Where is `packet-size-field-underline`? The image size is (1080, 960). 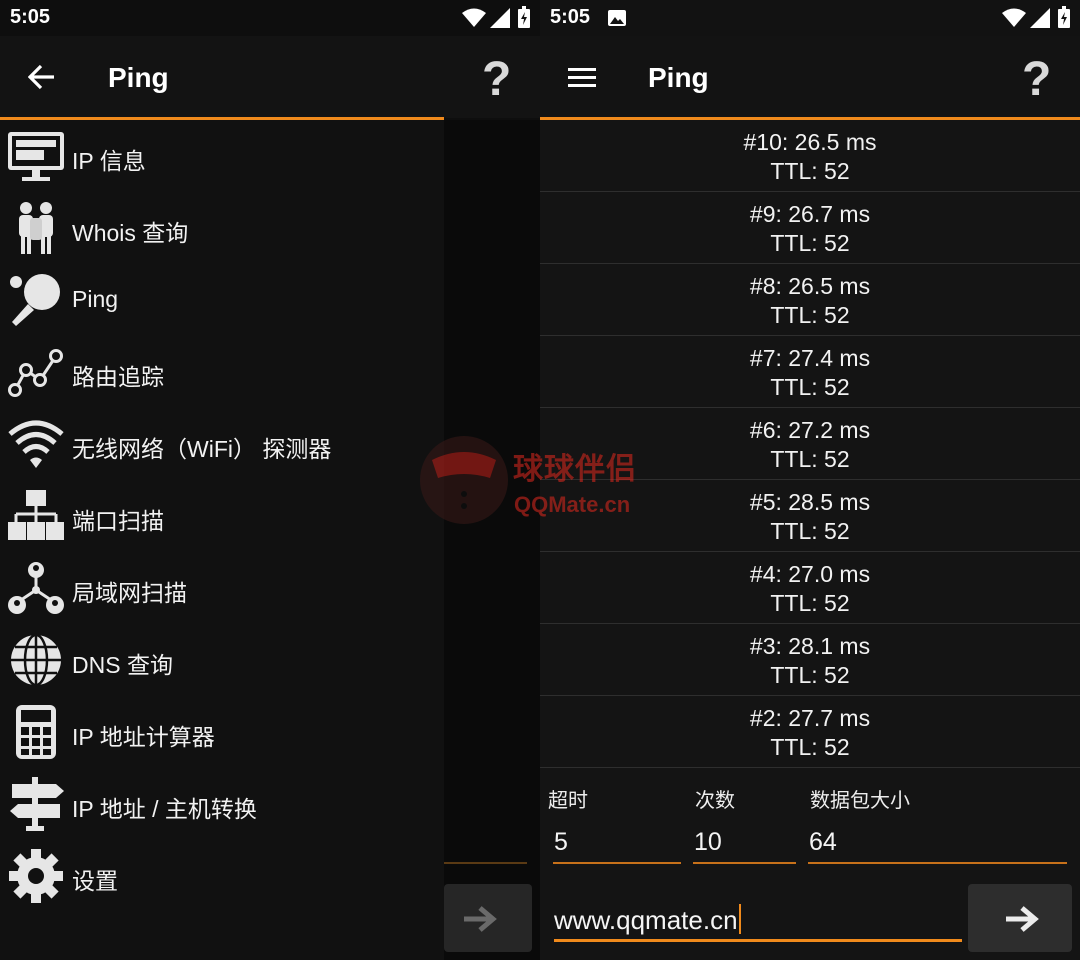 packet-size-field-underline is located at coordinates (937, 863).